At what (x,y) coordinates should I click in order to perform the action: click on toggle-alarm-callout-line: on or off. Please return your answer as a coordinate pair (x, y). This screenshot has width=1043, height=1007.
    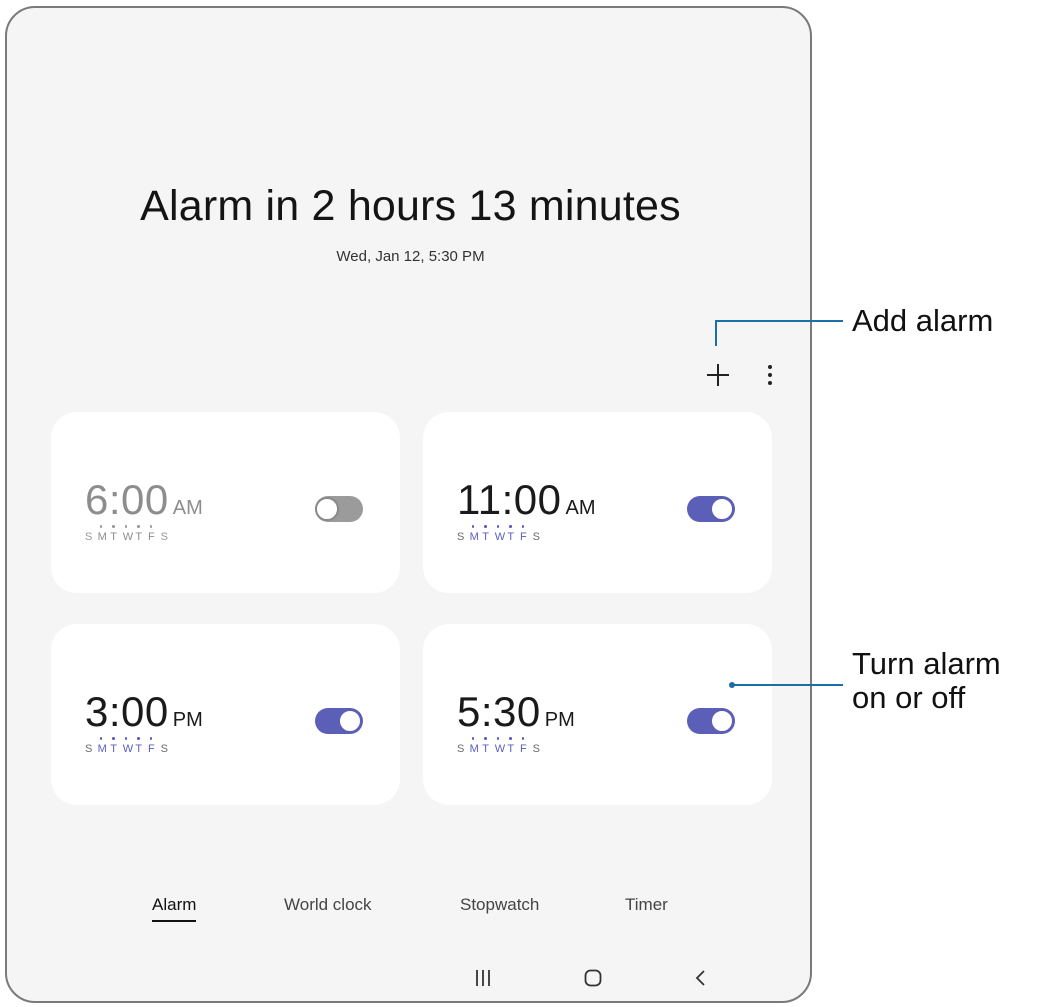
    Looking at the image, I should click on (909, 697).